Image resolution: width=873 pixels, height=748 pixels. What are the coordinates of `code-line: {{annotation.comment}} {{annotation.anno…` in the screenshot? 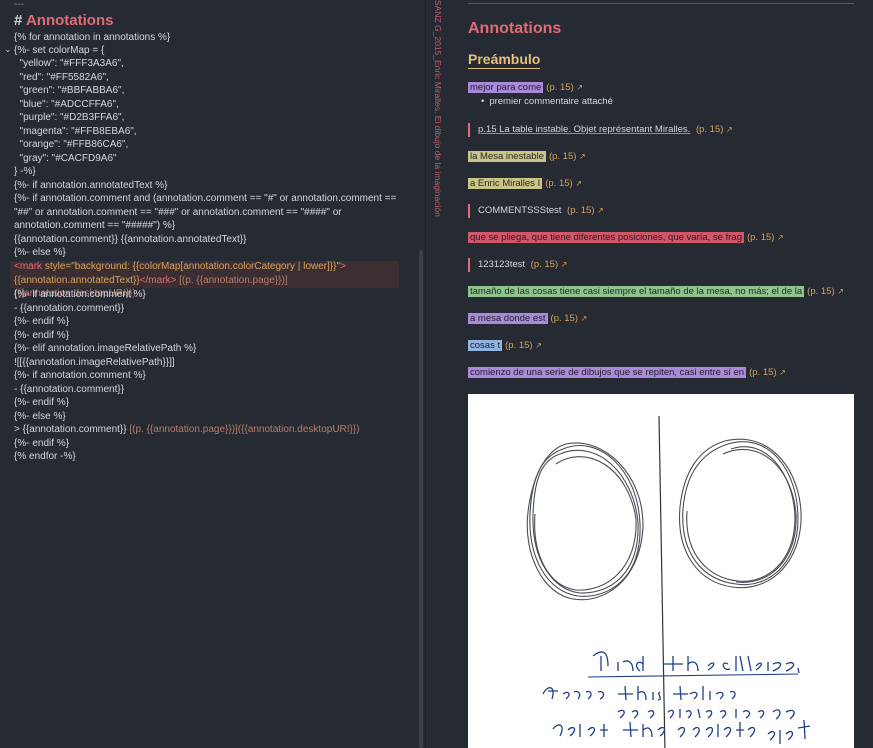 It's located at (206, 240).